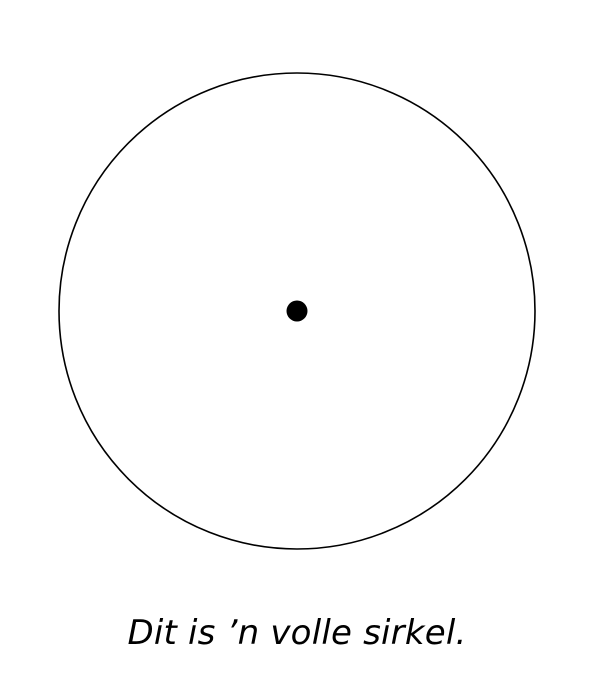  I want to click on diagram-caption: Dit is ’n volle sirkel., so click(297, 633).